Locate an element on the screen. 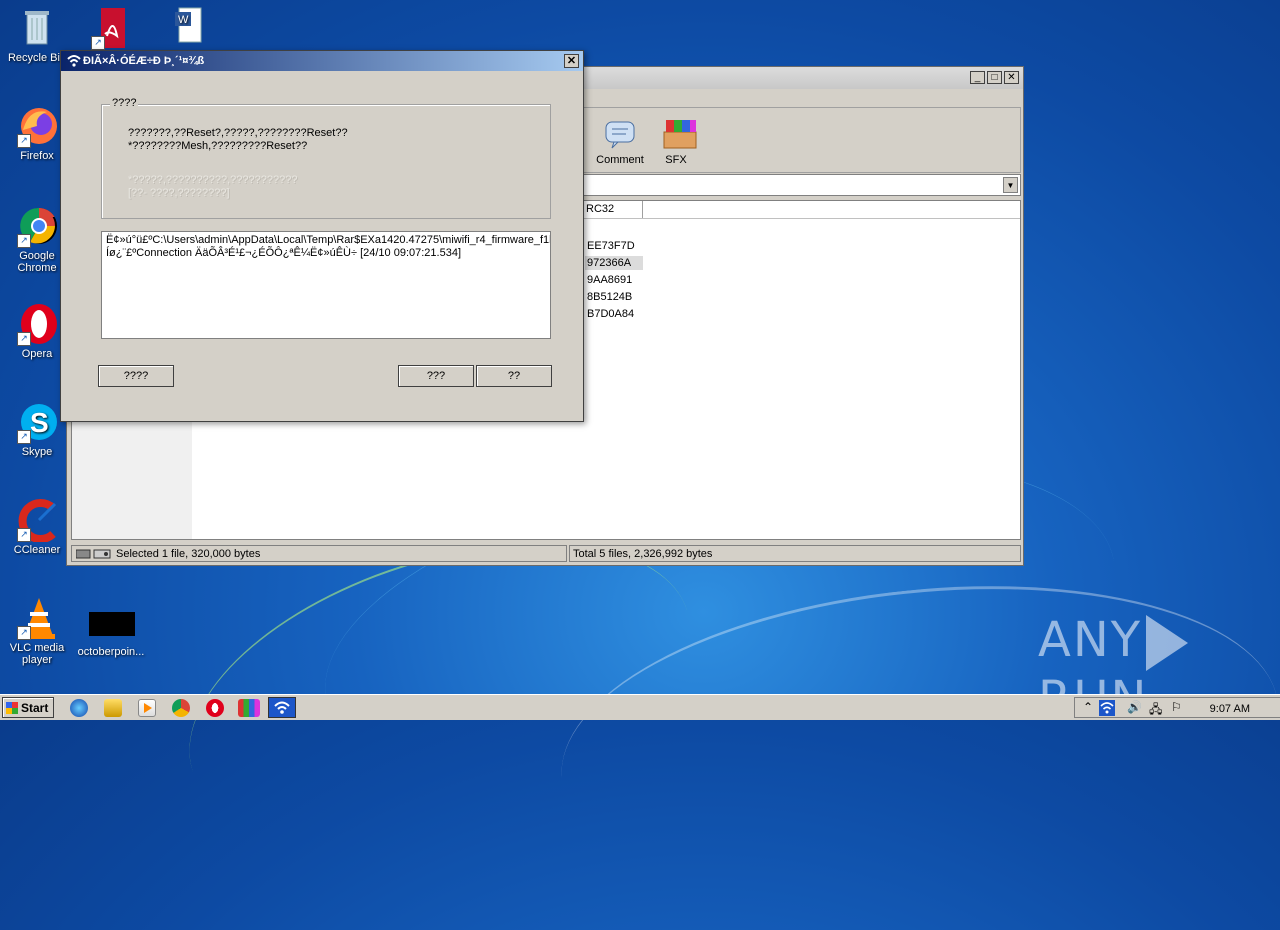  dialog-close-button: ✕ is located at coordinates (571, 61).